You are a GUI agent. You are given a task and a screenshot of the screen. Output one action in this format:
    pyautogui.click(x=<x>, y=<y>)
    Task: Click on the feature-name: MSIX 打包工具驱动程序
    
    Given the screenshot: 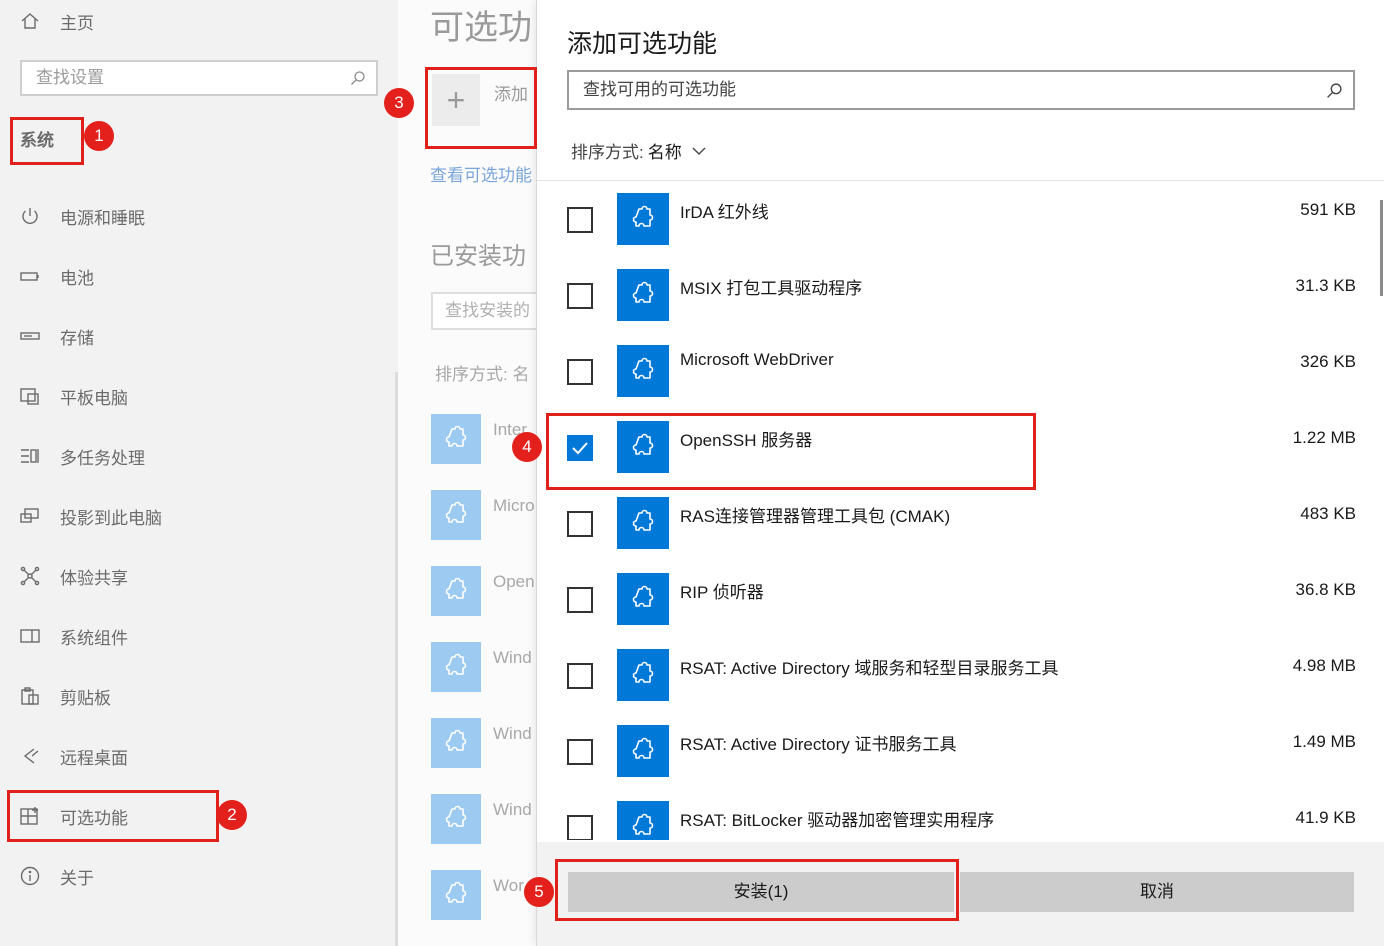 What is the action you would take?
    pyautogui.click(x=771, y=288)
    